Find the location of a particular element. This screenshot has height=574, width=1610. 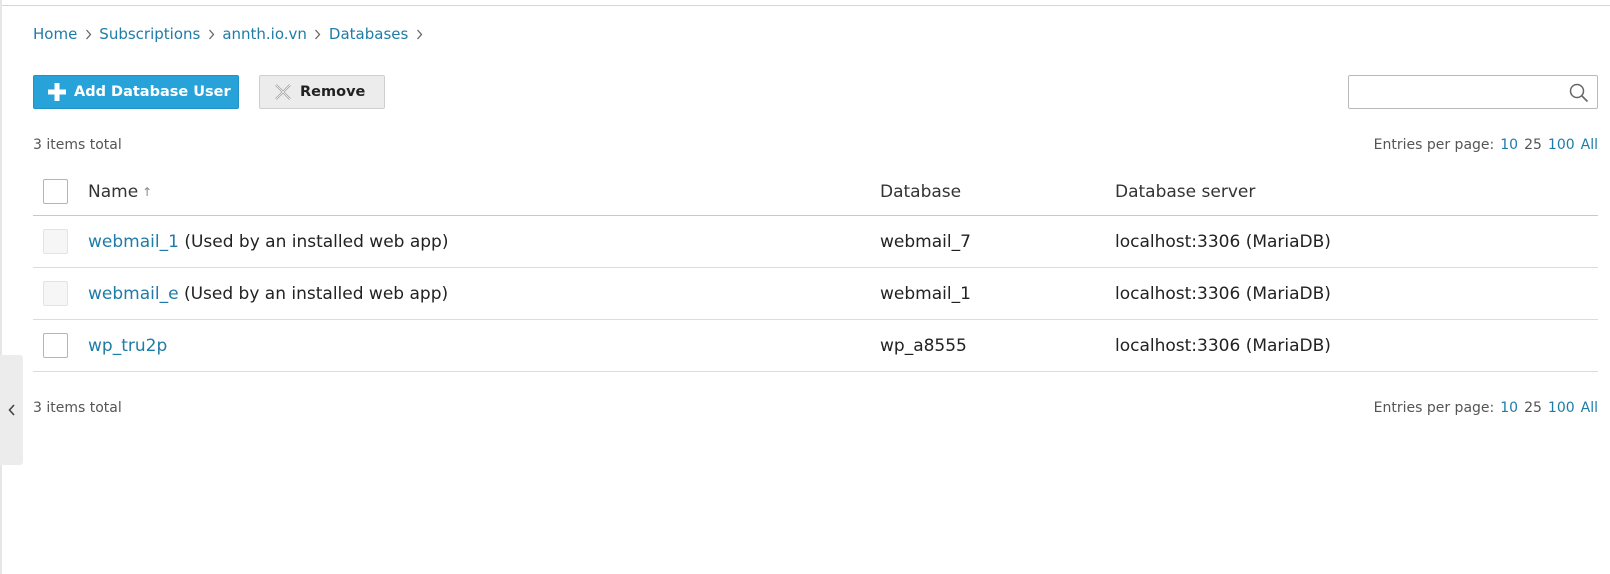

sidebar-collapse-toggle is located at coordinates (11, 410).